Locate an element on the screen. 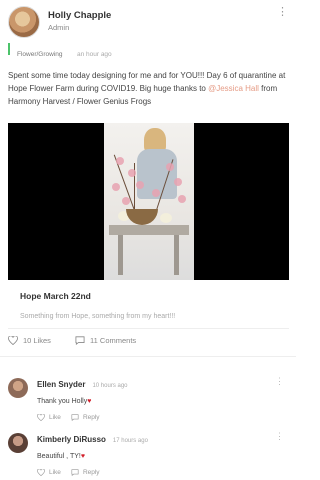 Image resolution: width=320 pixels, height=480 pixels. post-header: Holly Chapple Admin ⋮ is located at coordinates (148, 23).